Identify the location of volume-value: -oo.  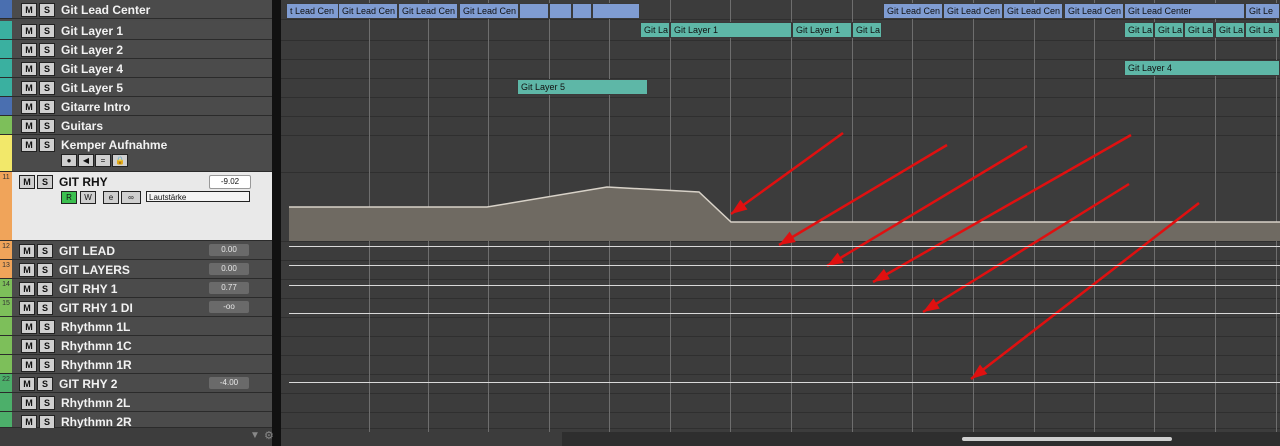
(229, 307).